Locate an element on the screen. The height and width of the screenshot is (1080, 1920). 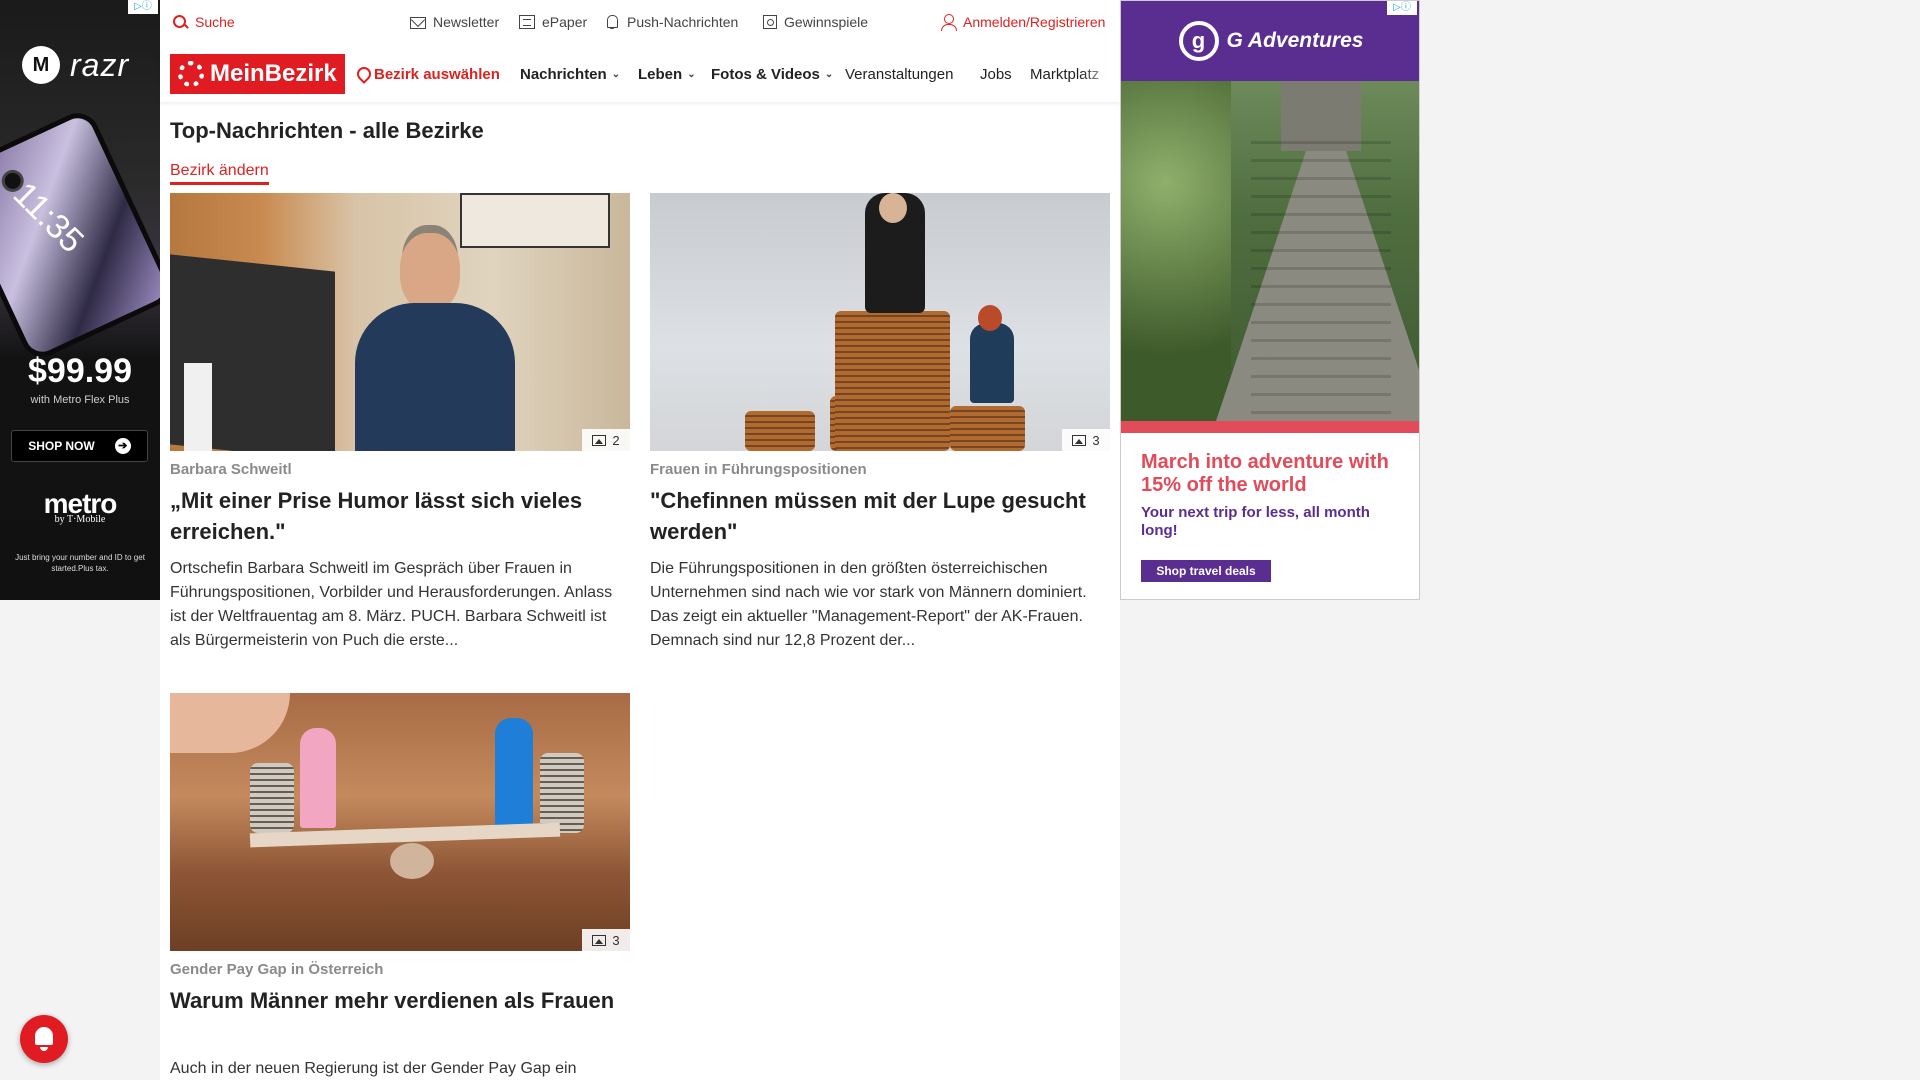
temple-image is located at coordinates (1270, 251).